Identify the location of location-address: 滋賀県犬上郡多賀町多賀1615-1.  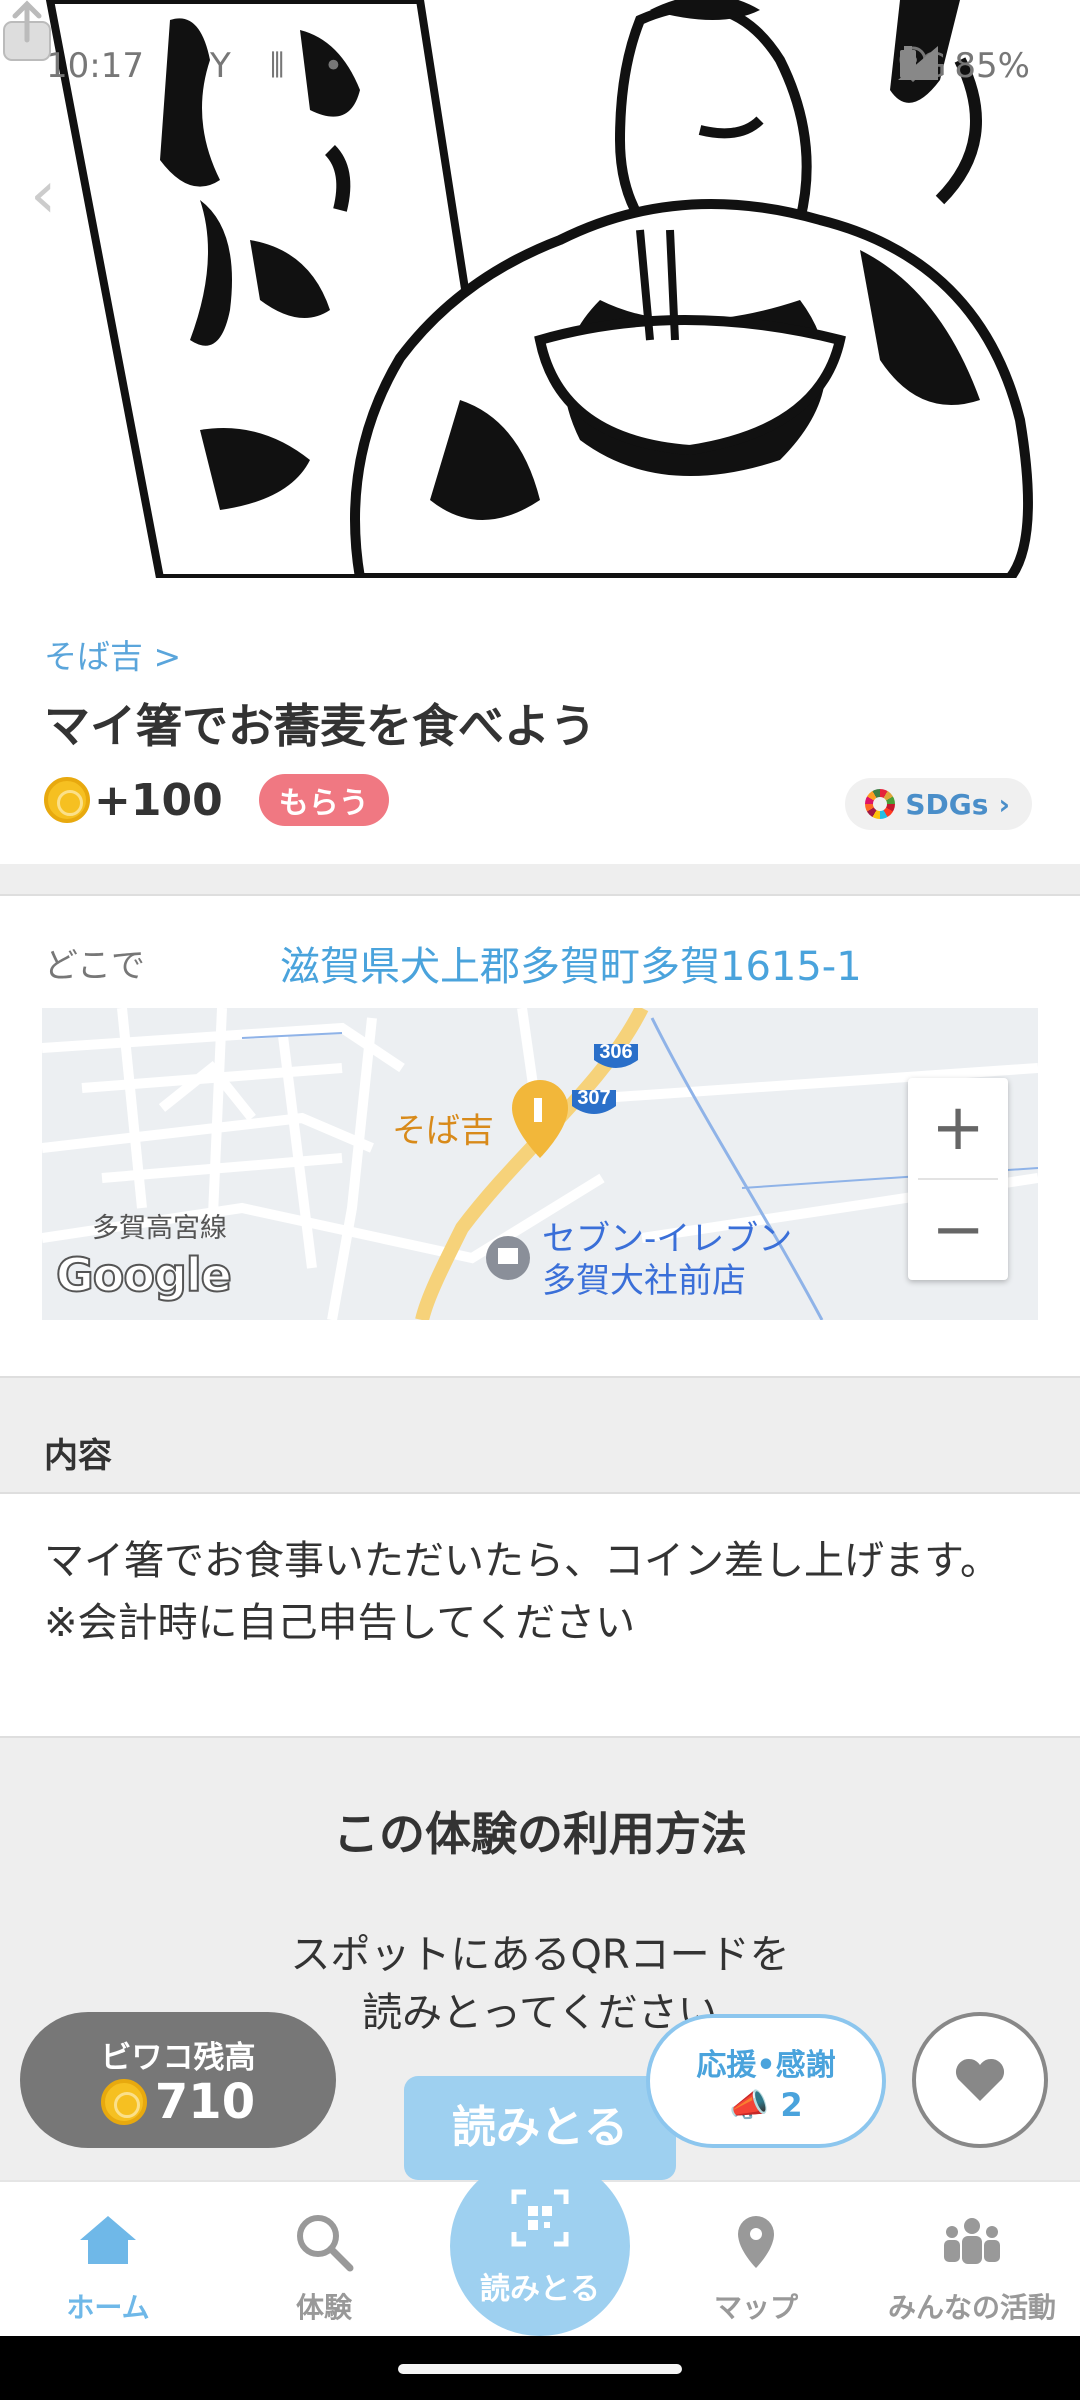
(571, 963).